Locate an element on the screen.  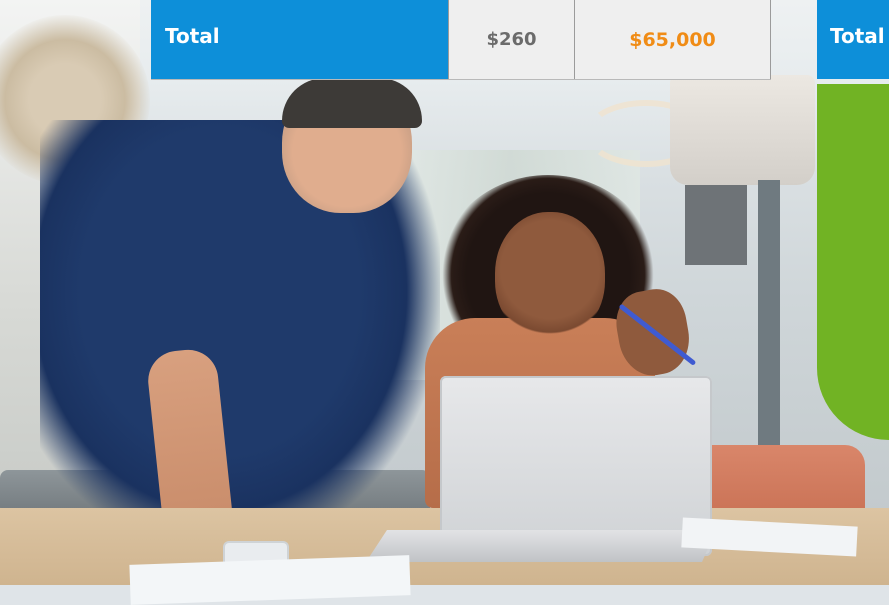
pricing-total-row: Total $260 $65,000 is located at coordinates (461, 40).